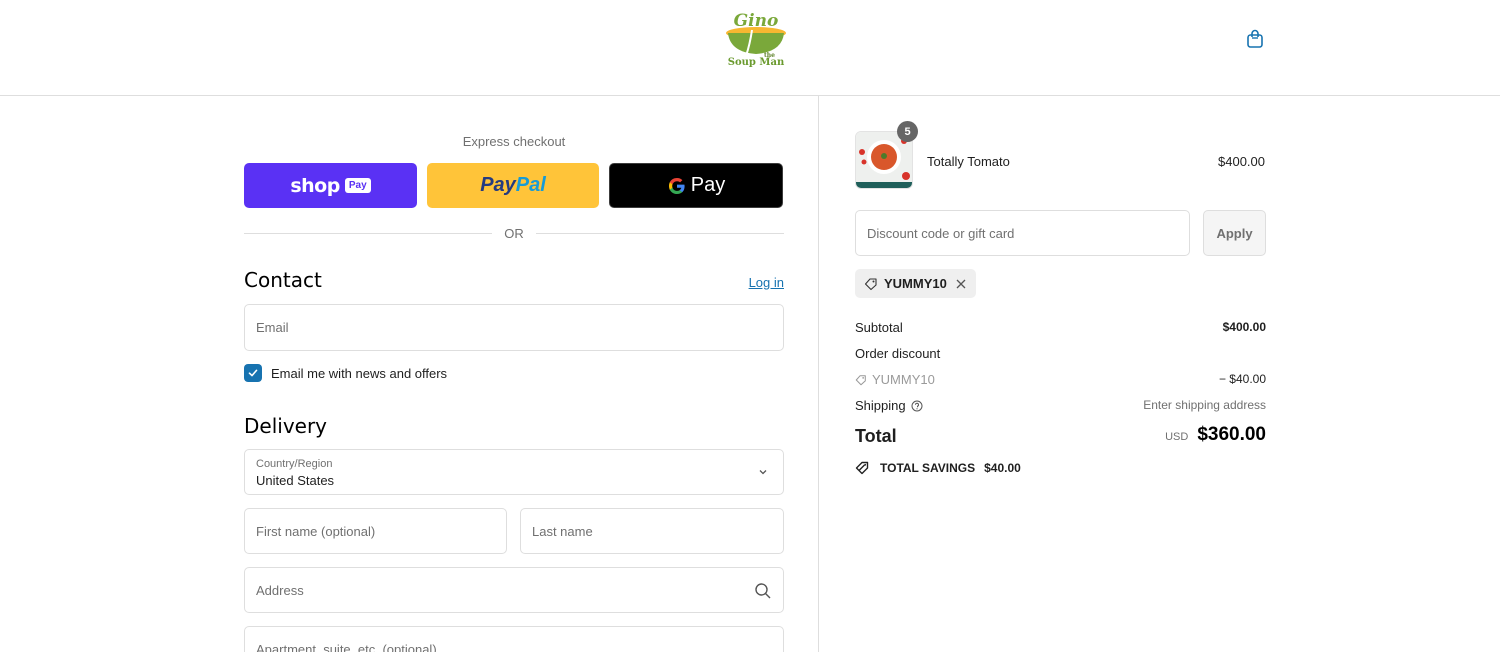  I want to click on subtotal-label: Subtotal, so click(879, 327).